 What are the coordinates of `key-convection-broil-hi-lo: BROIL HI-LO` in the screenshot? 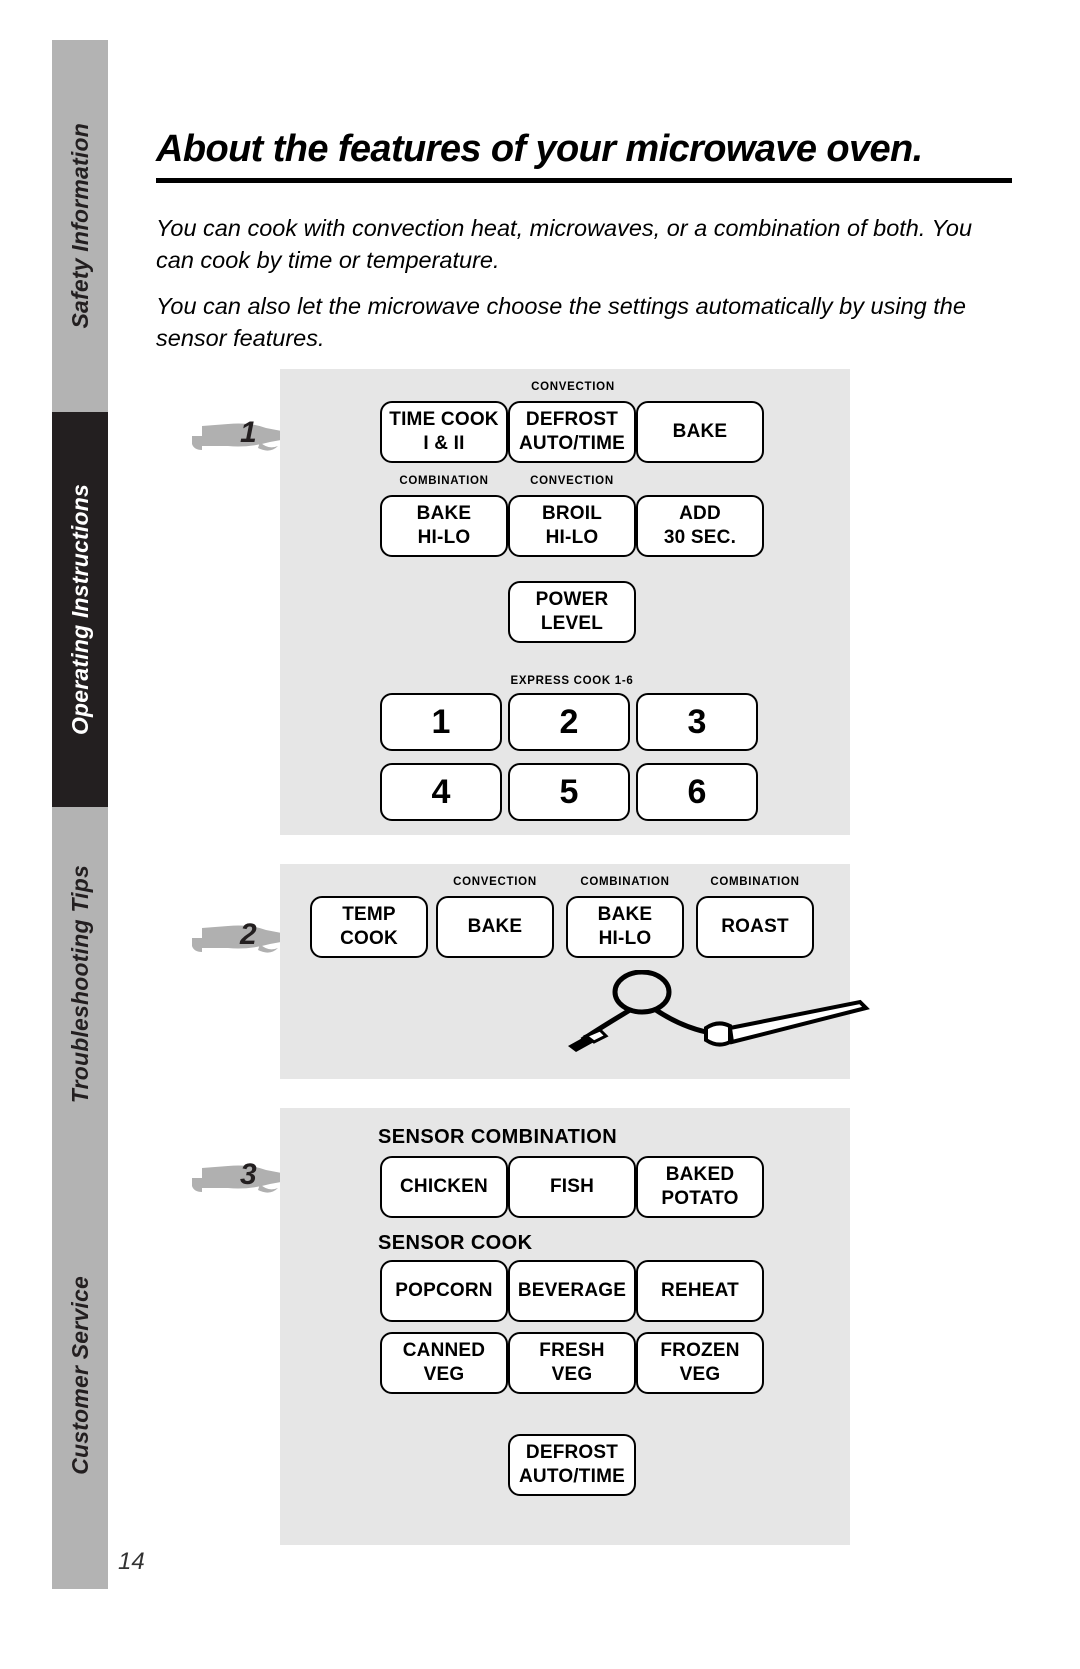 It's located at (572, 526).